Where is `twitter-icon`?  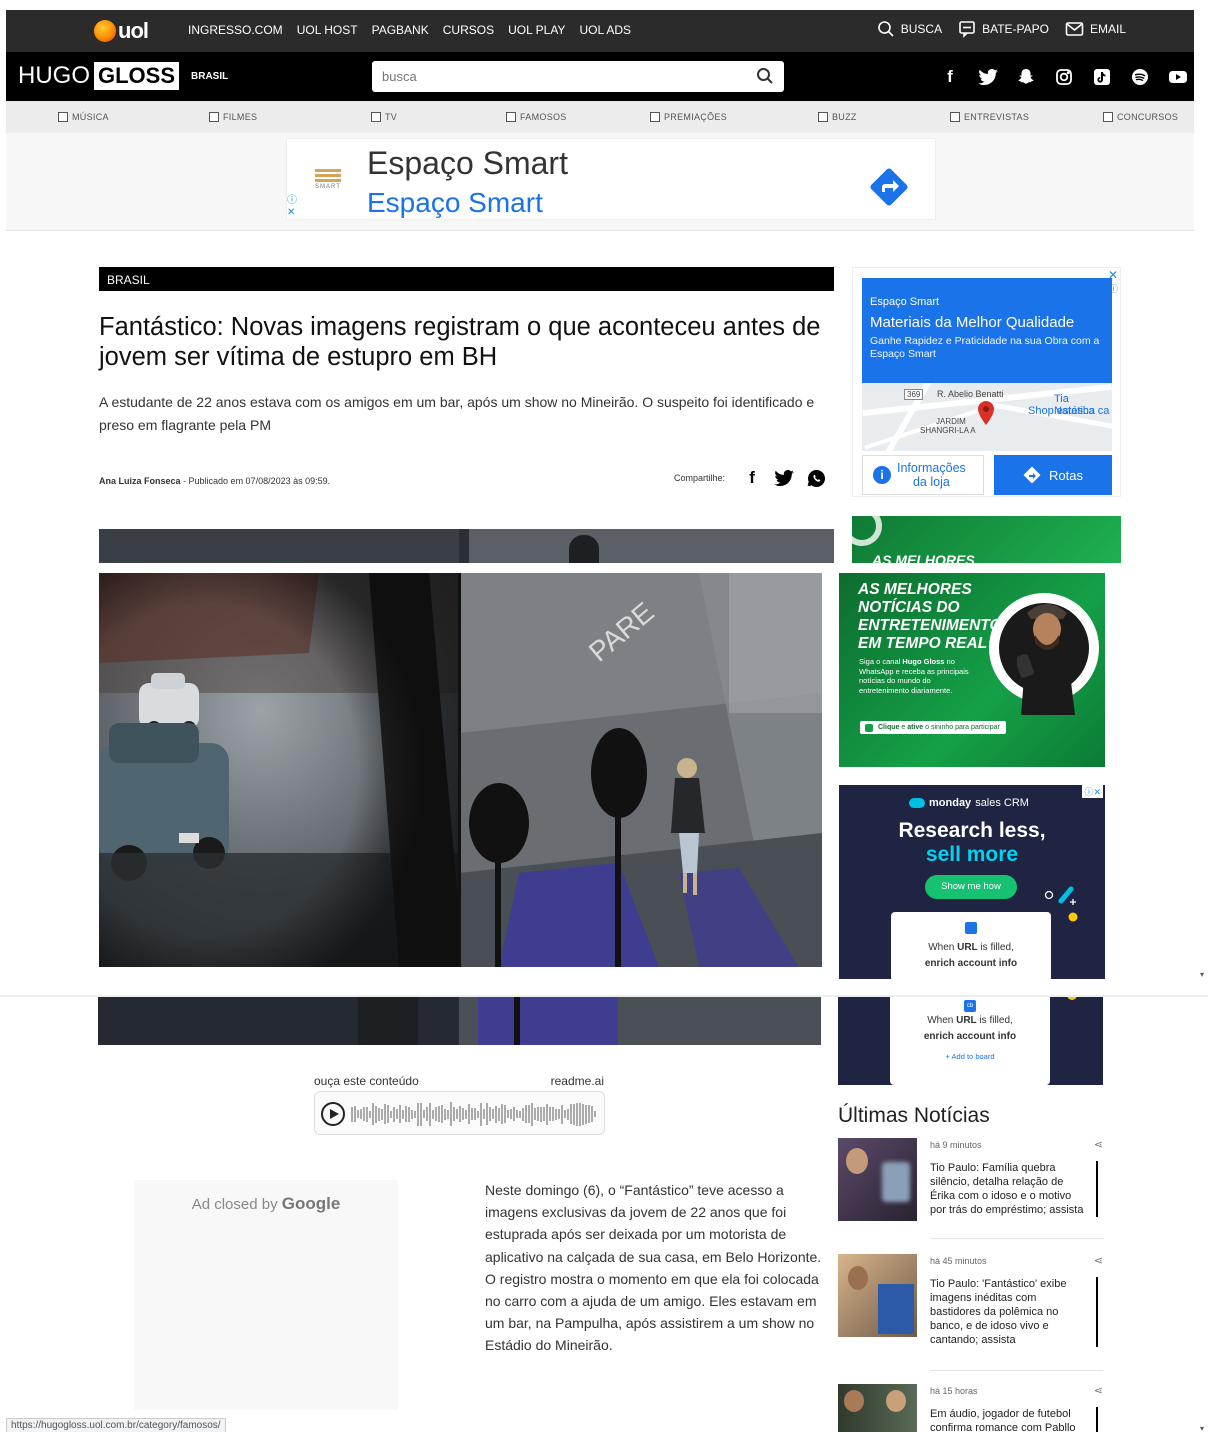
twitter-icon is located at coordinates (988, 77).